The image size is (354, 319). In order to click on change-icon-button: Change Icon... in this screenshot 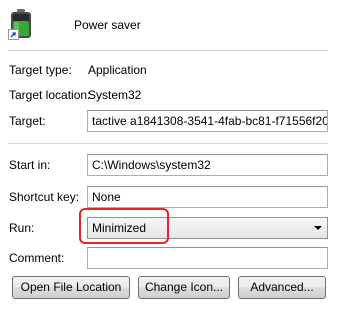, I will do `click(184, 287)`.